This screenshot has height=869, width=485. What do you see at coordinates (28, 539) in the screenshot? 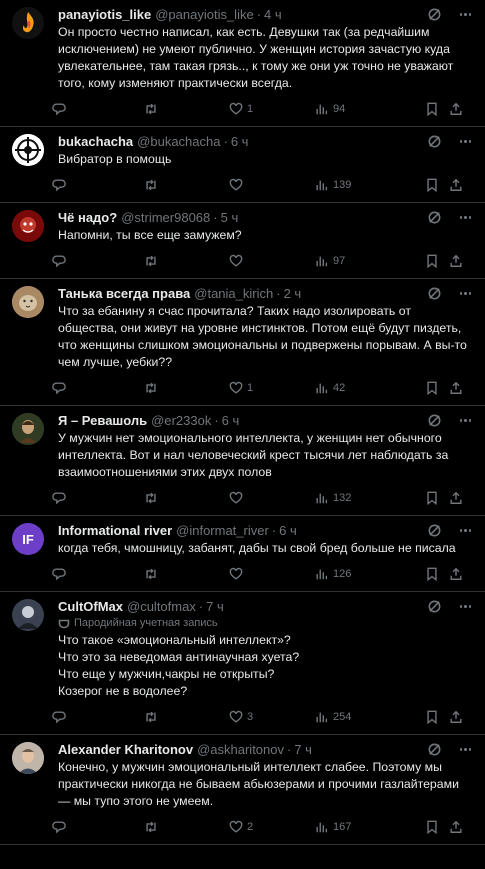
I see `avatar: IF` at bounding box center [28, 539].